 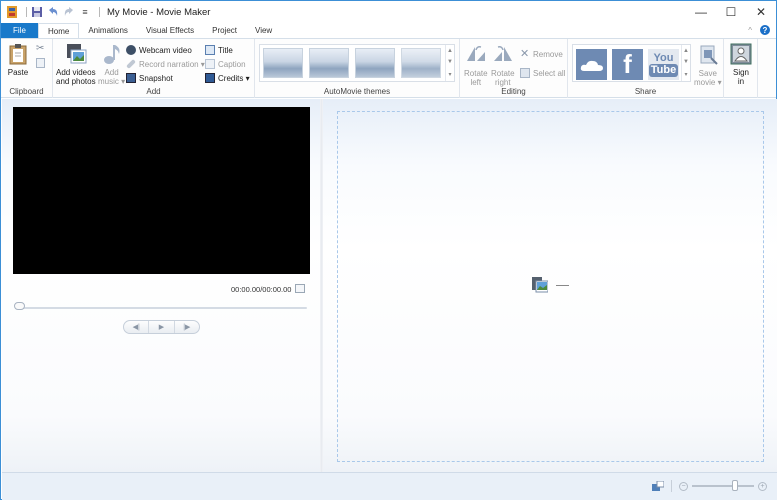 What do you see at coordinates (540, 285) in the screenshot?
I see `add-media-icon` at bounding box center [540, 285].